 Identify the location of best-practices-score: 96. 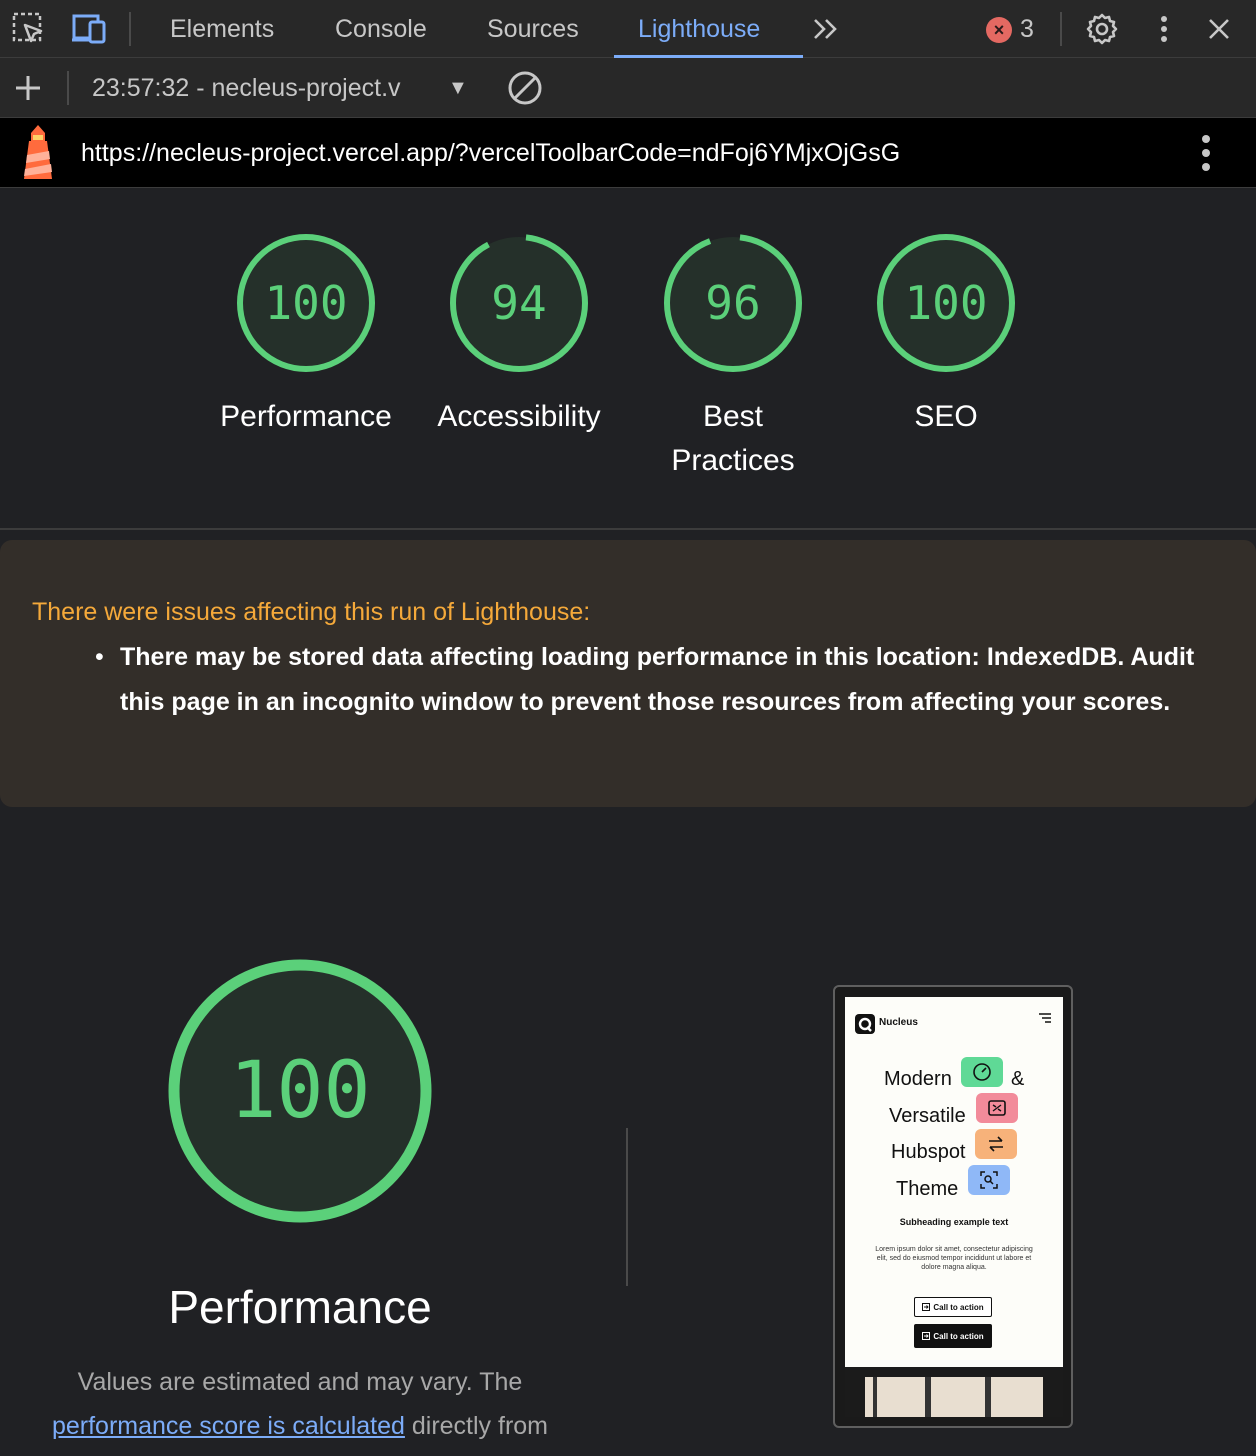
(732, 303).